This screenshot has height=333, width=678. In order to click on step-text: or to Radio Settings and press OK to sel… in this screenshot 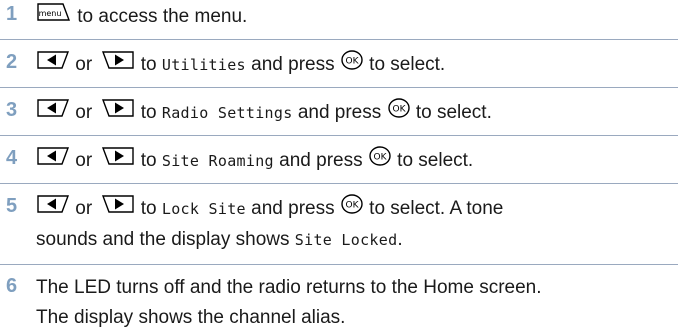, I will do `click(355, 113)`.